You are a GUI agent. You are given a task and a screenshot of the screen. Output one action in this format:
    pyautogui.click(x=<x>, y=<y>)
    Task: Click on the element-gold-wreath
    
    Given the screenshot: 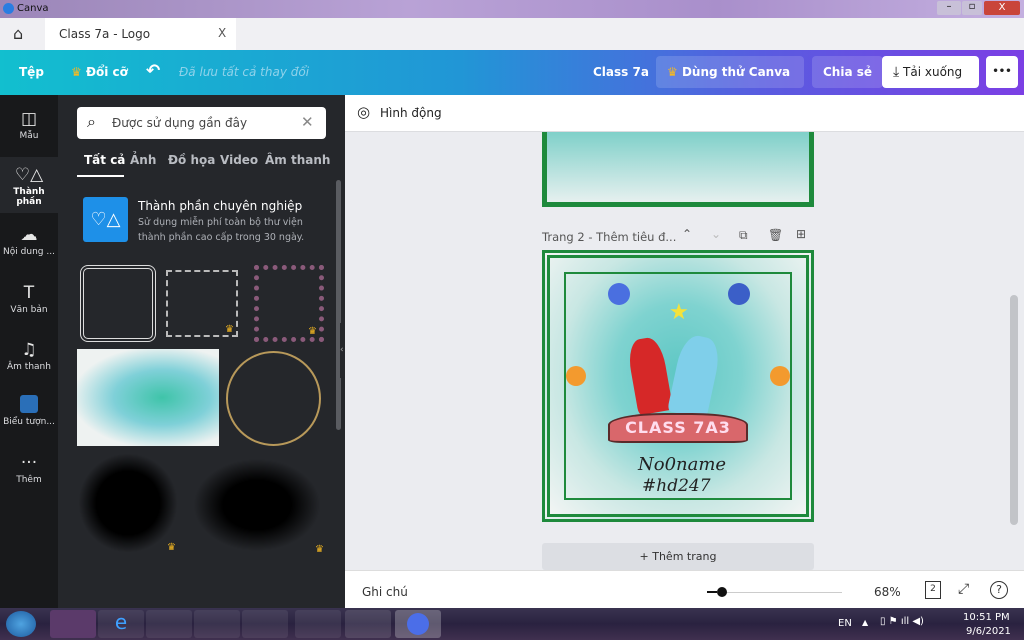 What is the action you would take?
    pyautogui.click(x=273, y=398)
    